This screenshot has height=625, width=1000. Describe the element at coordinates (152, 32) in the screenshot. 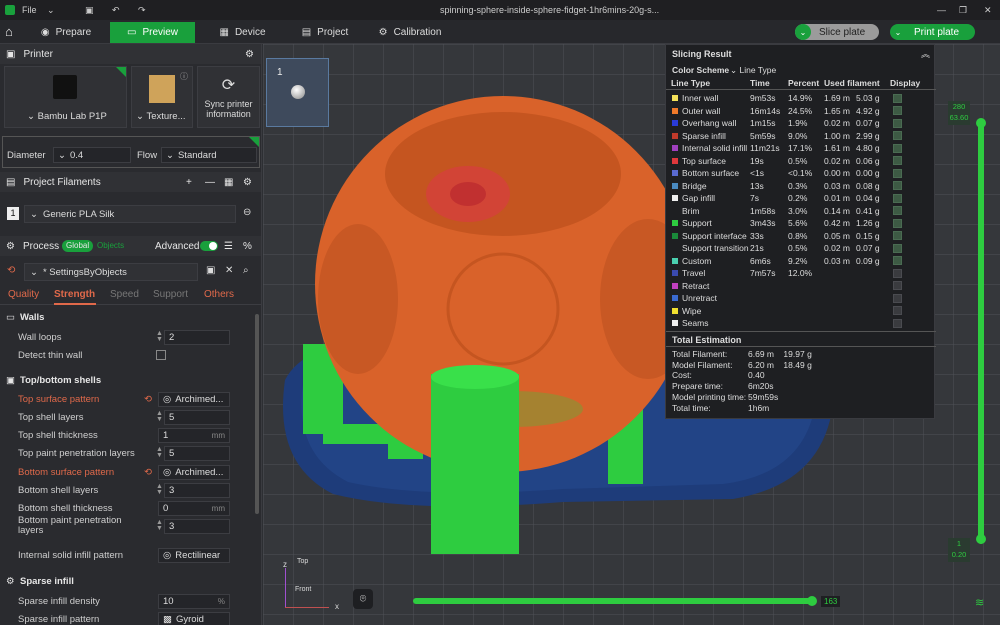

I see `tab-preview: ▭ Preview` at that location.